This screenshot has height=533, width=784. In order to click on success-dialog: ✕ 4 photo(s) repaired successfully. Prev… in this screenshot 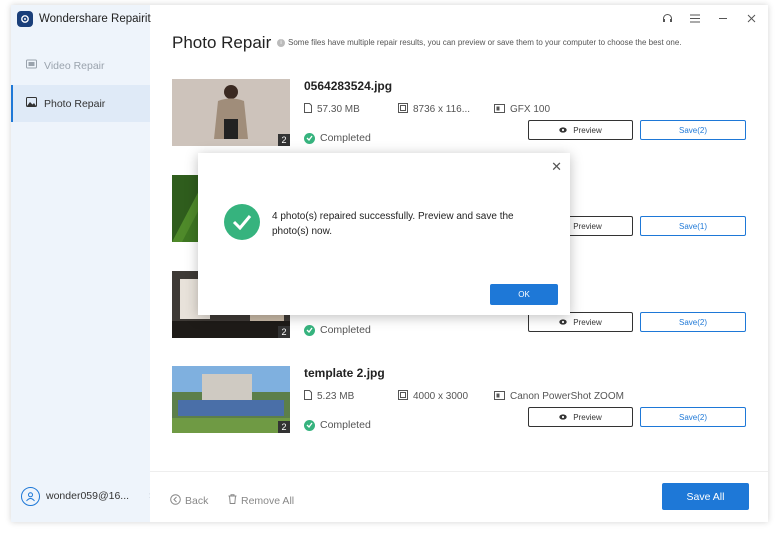, I will do `click(384, 234)`.